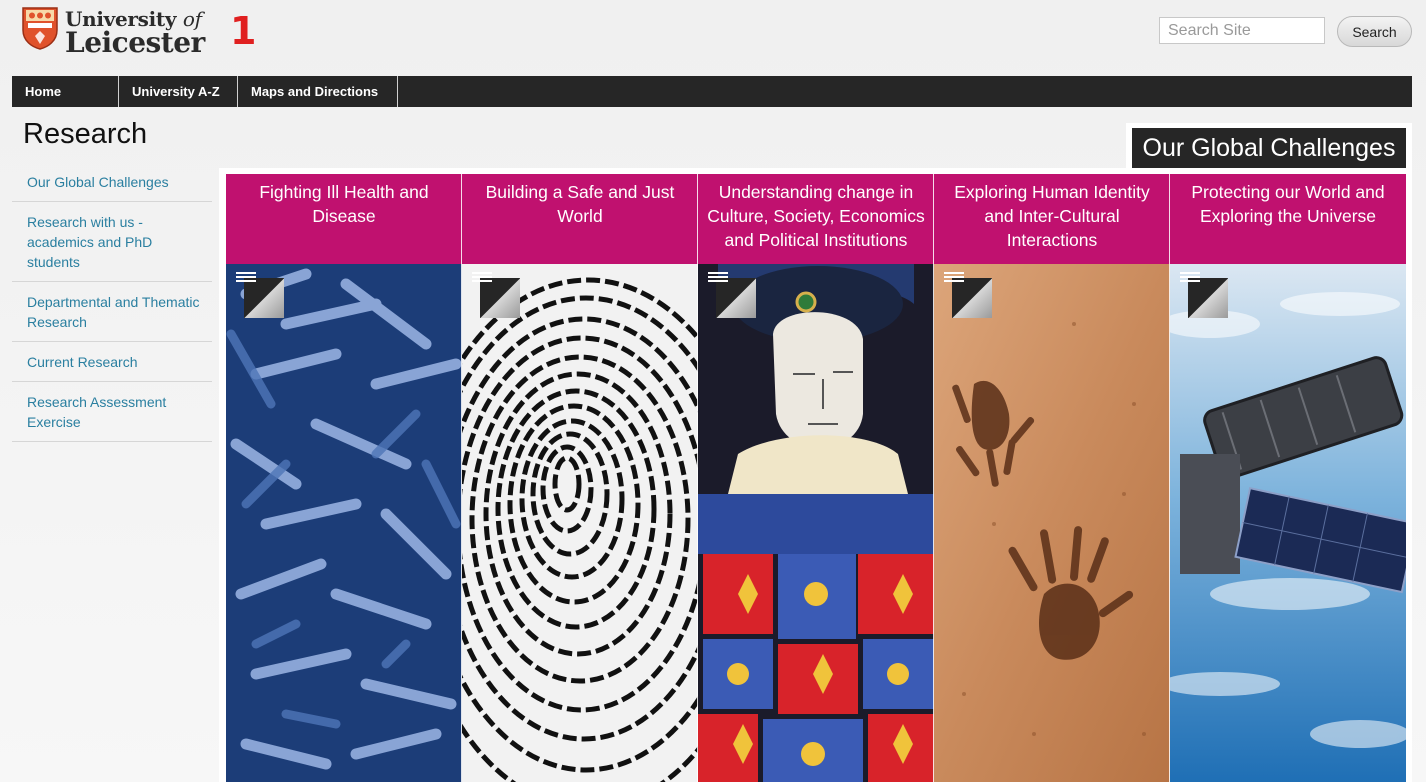  What do you see at coordinates (580, 523) in the screenshot?
I see `fingerprint-image` at bounding box center [580, 523].